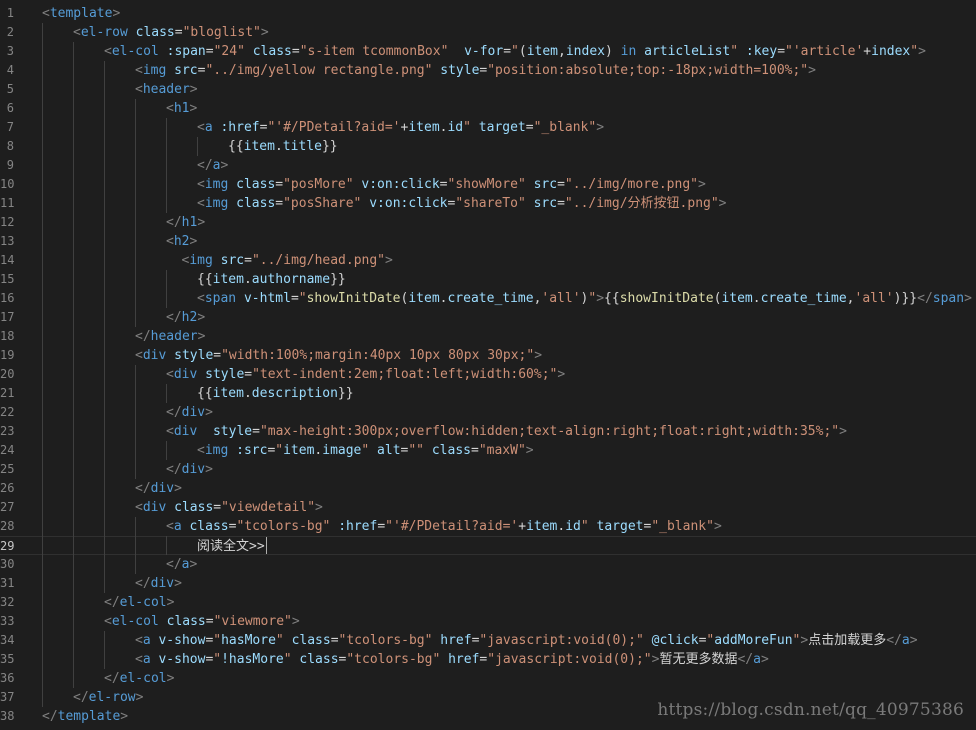  I want to click on line-code: </el-col>, so click(139, 678).